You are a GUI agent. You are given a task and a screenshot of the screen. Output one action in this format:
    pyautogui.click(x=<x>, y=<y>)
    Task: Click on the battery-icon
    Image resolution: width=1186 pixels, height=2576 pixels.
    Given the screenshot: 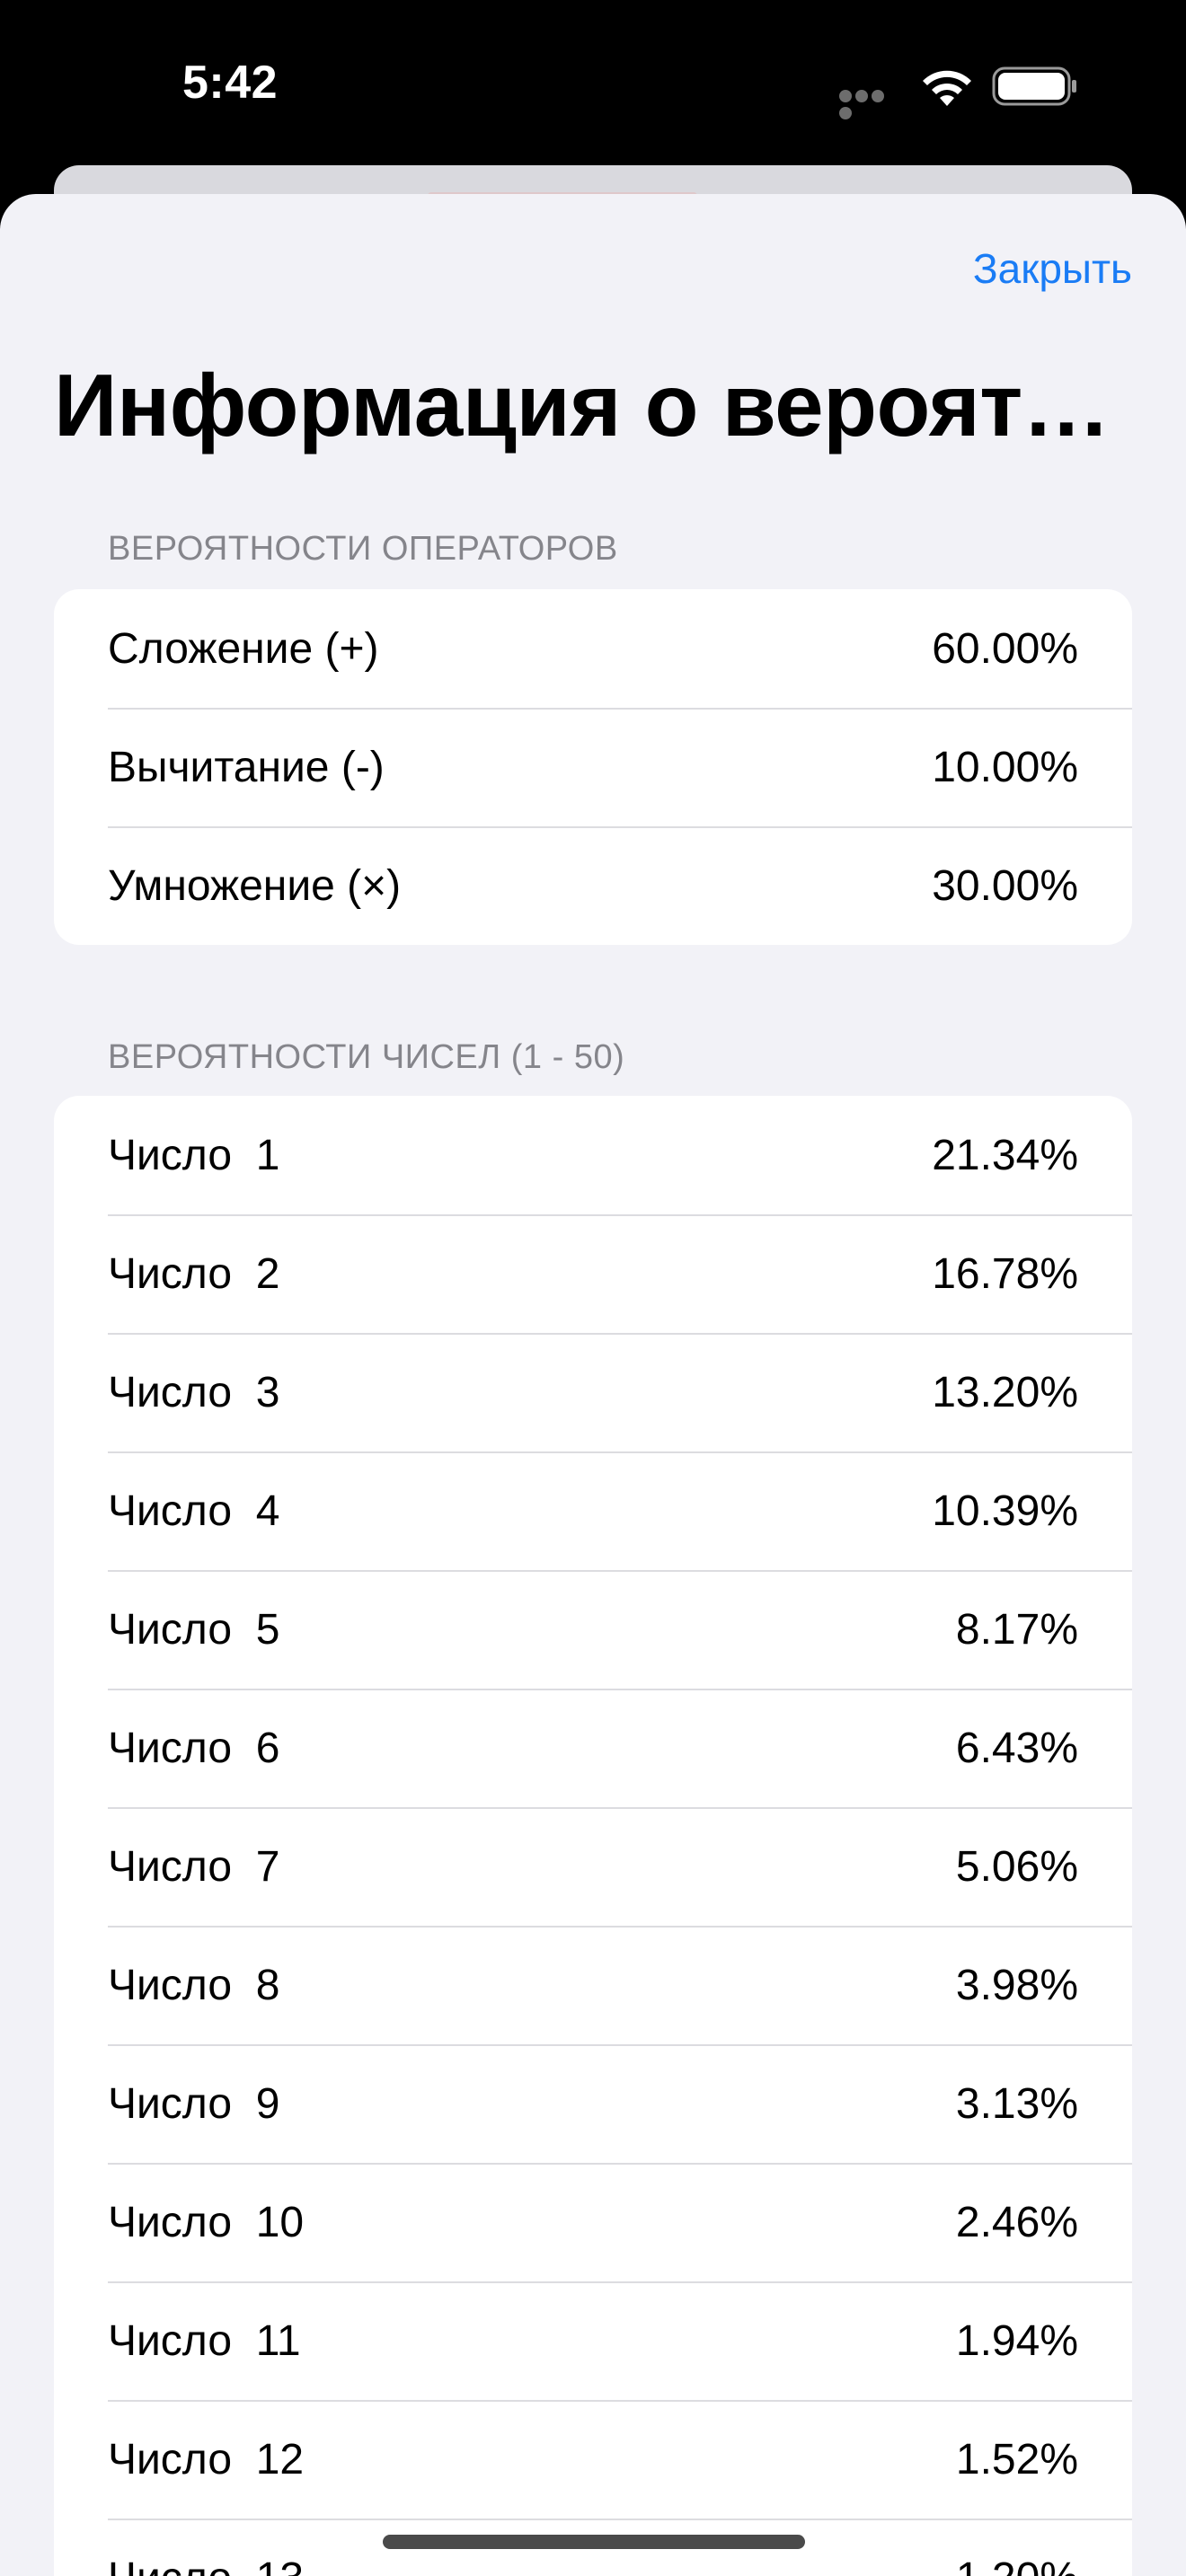 What is the action you would take?
    pyautogui.click(x=1034, y=86)
    